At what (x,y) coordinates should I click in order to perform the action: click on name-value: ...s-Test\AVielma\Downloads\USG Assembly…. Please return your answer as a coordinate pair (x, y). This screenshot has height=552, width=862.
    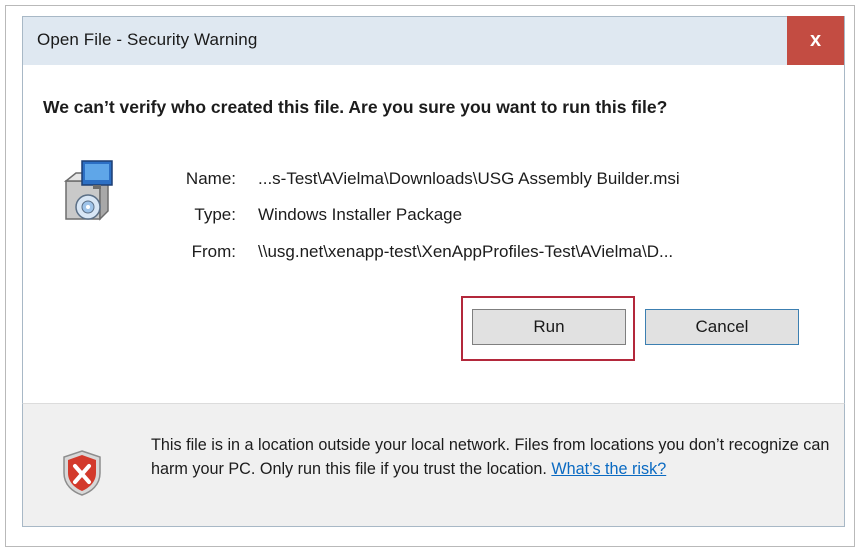
    Looking at the image, I should click on (469, 178).